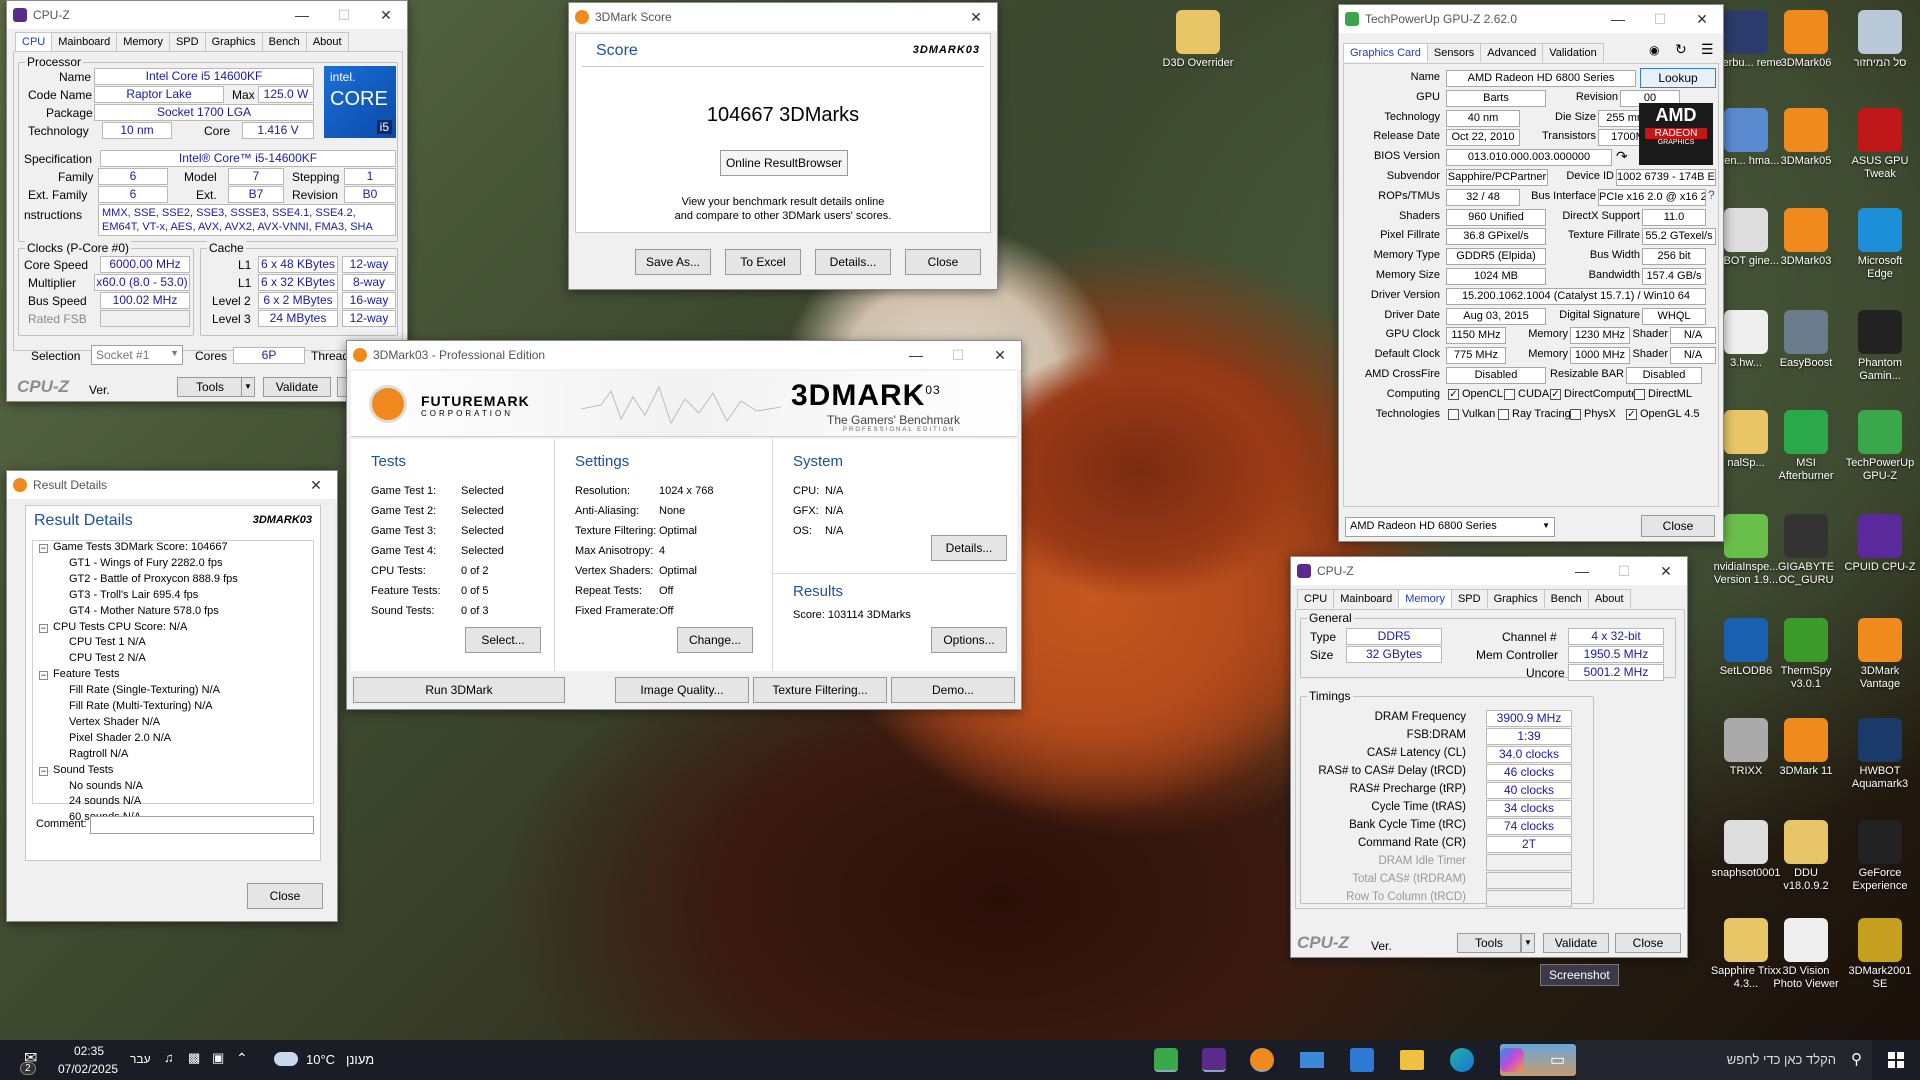 The image size is (1920, 1080). I want to click on desktop-icon: CPUID CPU-Z, so click(1880, 544).